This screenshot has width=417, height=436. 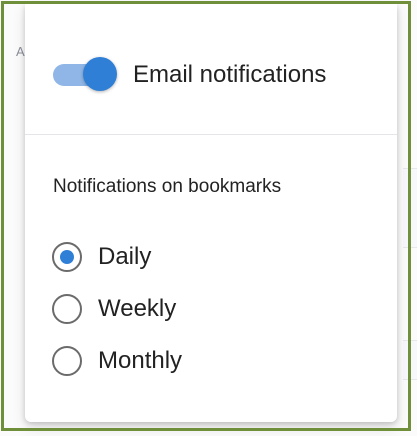 I want to click on radio-option-weekly: Weekly, so click(x=114, y=309).